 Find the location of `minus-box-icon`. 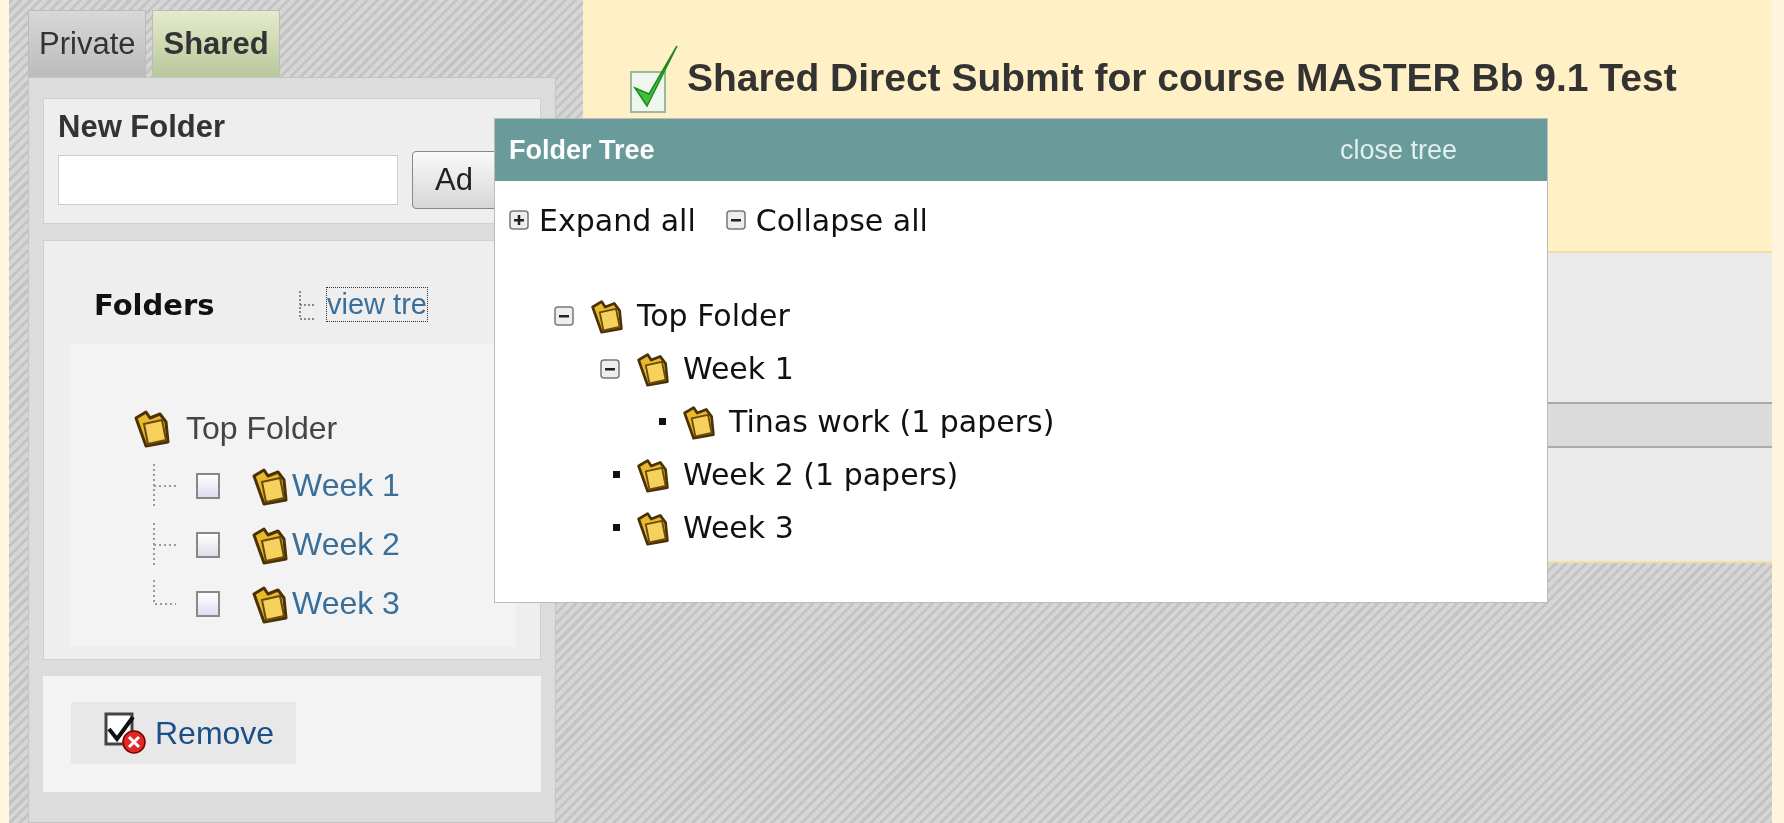

minus-box-icon is located at coordinates (735, 220).